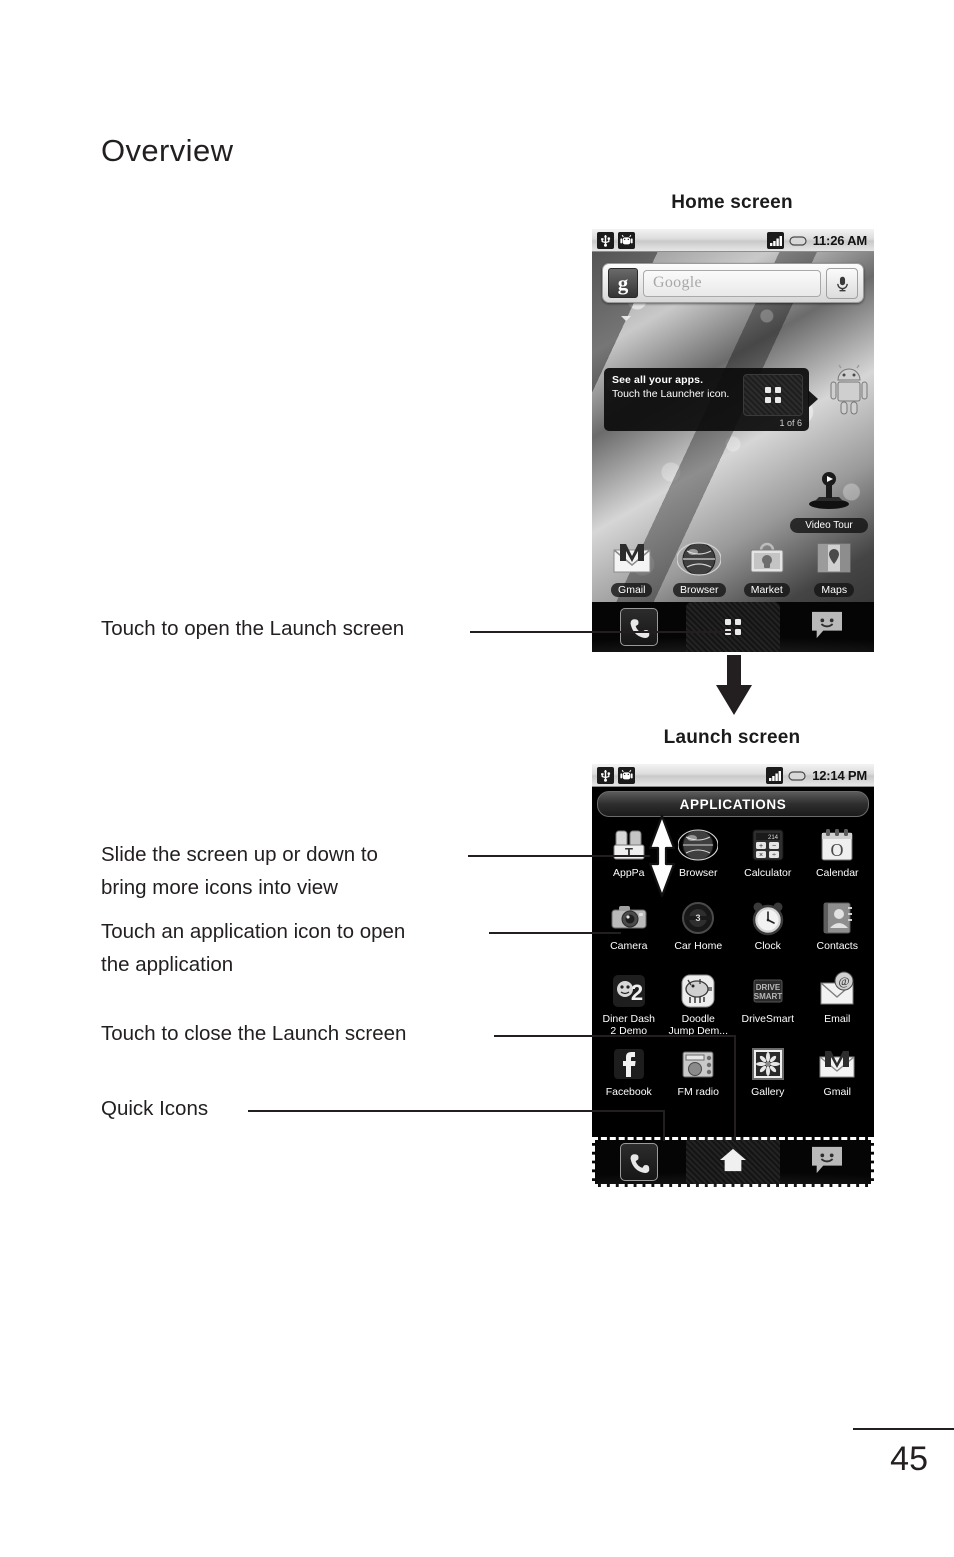  I want to click on app-gallery: Gallery, so click(768, 1077).